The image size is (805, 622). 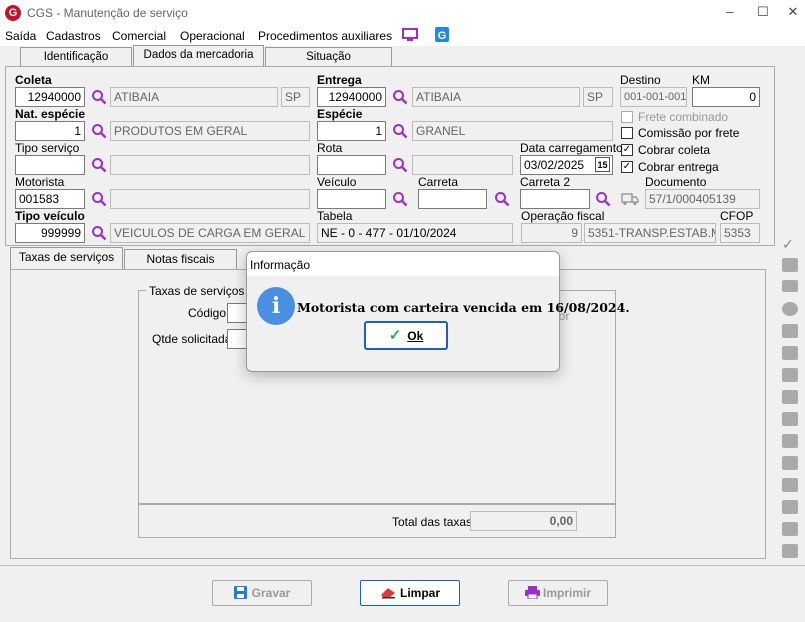 What do you see at coordinates (351, 97) in the screenshot?
I see `entrega-input: 12940000` at bounding box center [351, 97].